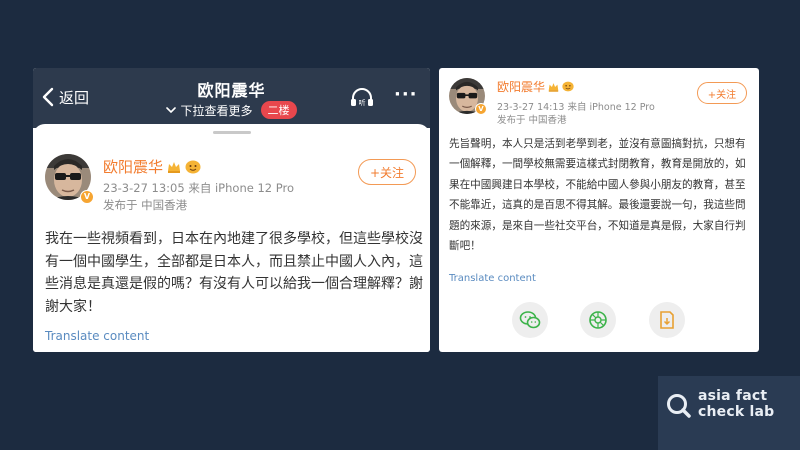 Image resolution: width=800 pixels, height=450 pixels. I want to click on magnifier-logo-icon, so click(679, 406).